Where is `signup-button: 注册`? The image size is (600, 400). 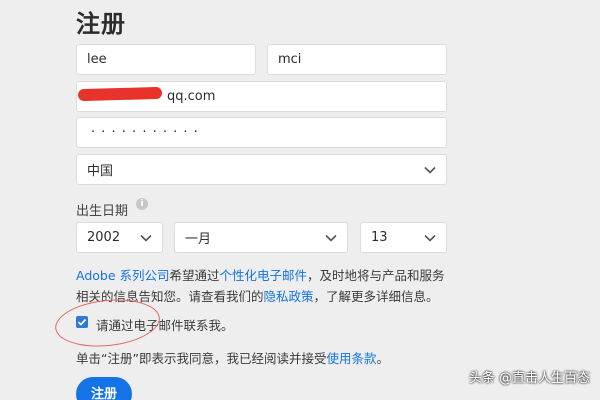
signup-button: 注册 is located at coordinates (104, 388).